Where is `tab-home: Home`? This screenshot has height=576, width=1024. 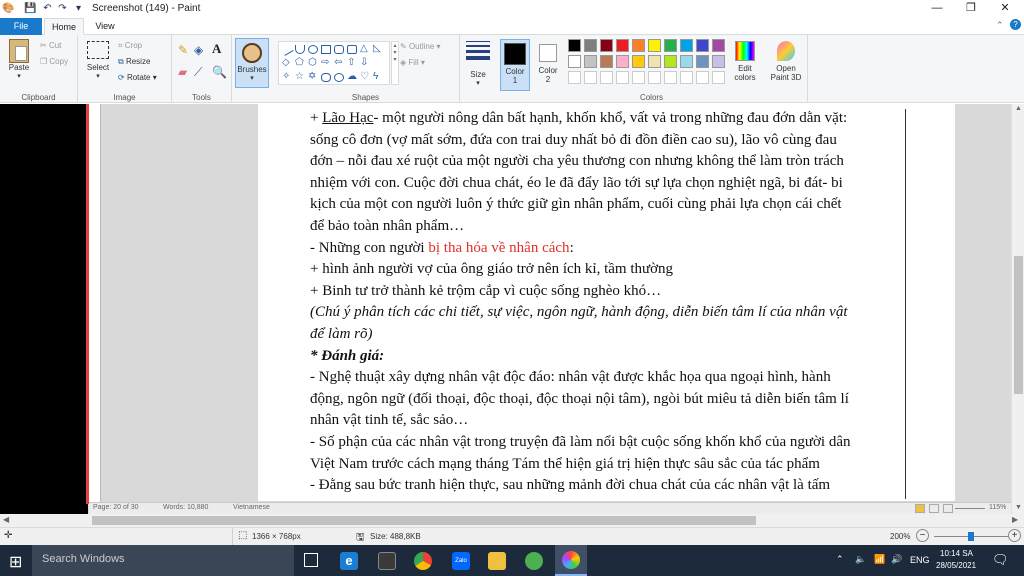
tab-home: Home is located at coordinates (64, 26).